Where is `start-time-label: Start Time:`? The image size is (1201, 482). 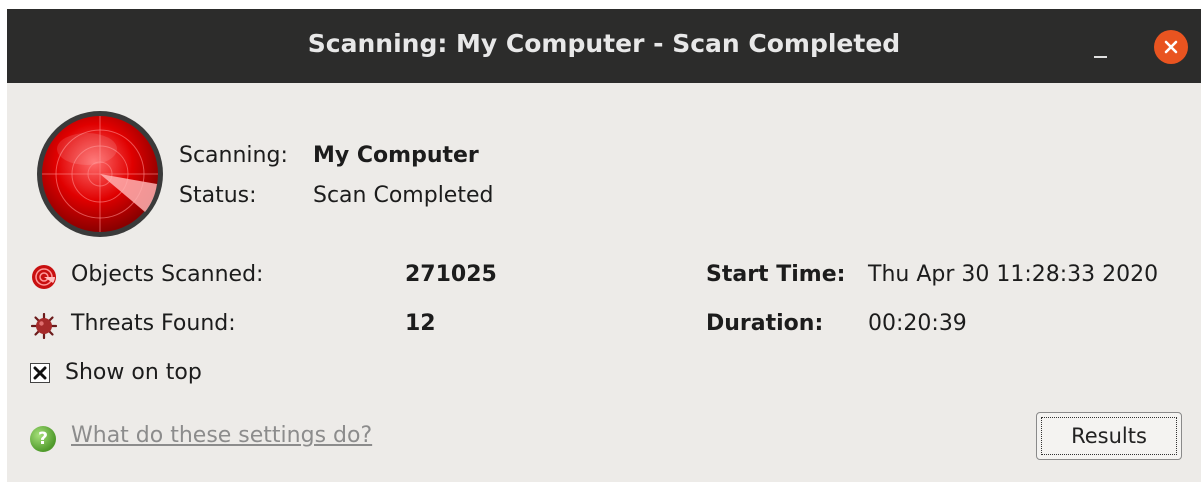
start-time-label: Start Time: is located at coordinates (776, 274).